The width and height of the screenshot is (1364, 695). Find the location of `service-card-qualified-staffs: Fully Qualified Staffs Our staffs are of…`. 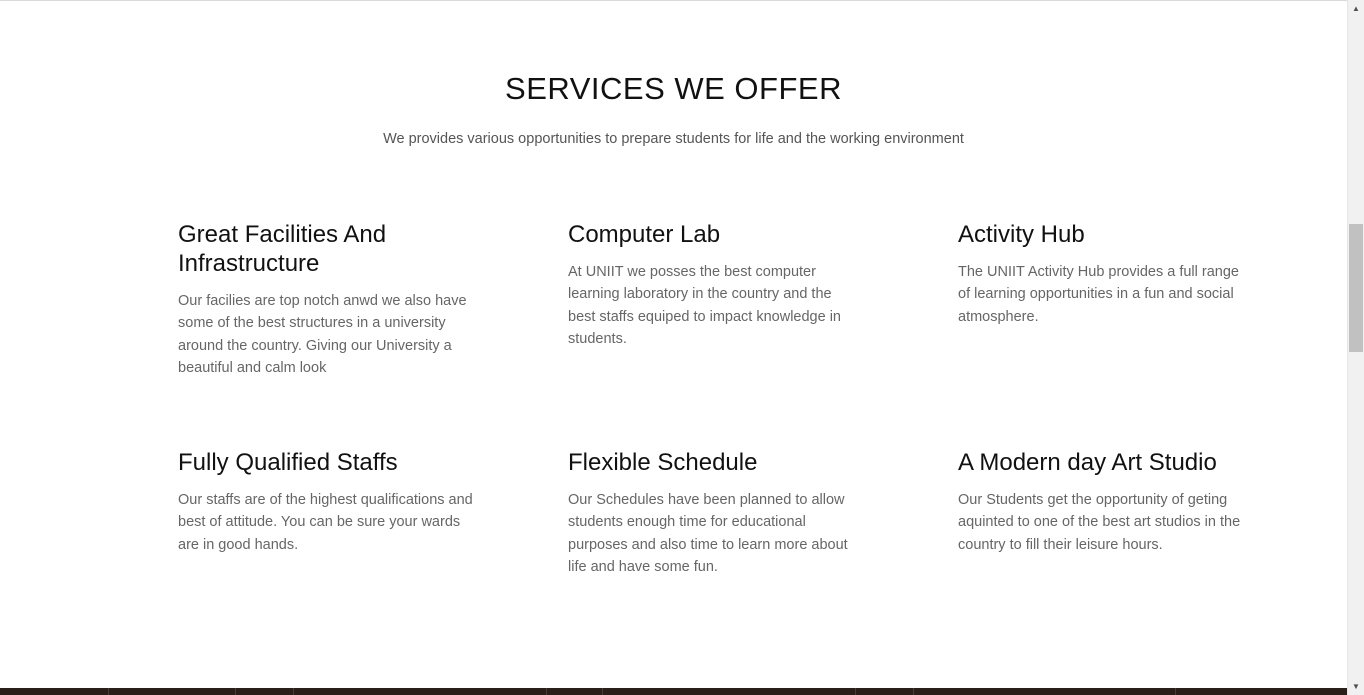

service-card-qualified-staffs: Fully Qualified Staffs Our staffs are of… is located at coordinates (325, 502).